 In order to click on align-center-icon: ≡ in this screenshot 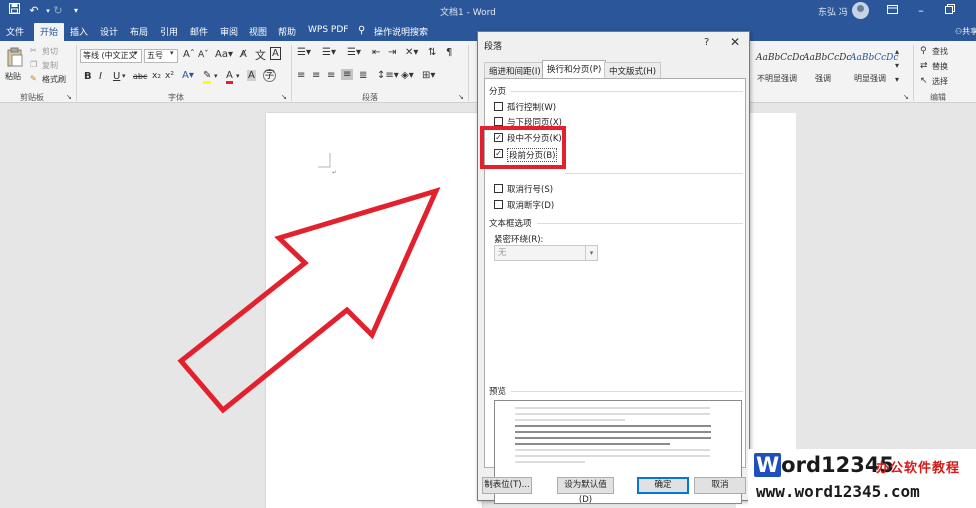, I will do `click(316, 75)`.